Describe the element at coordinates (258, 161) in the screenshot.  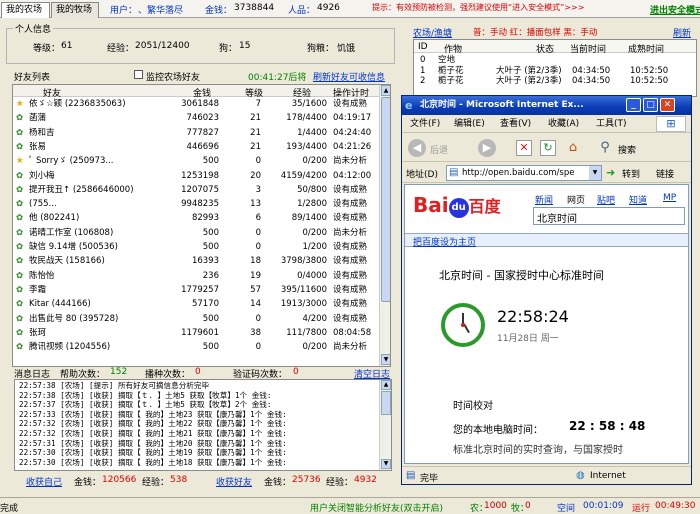
I see `friend-level: 0` at that location.